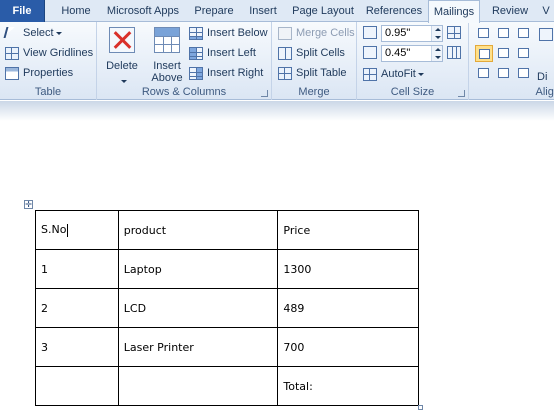  Describe the element at coordinates (394, 11) in the screenshot. I see `tab-references: References` at that location.